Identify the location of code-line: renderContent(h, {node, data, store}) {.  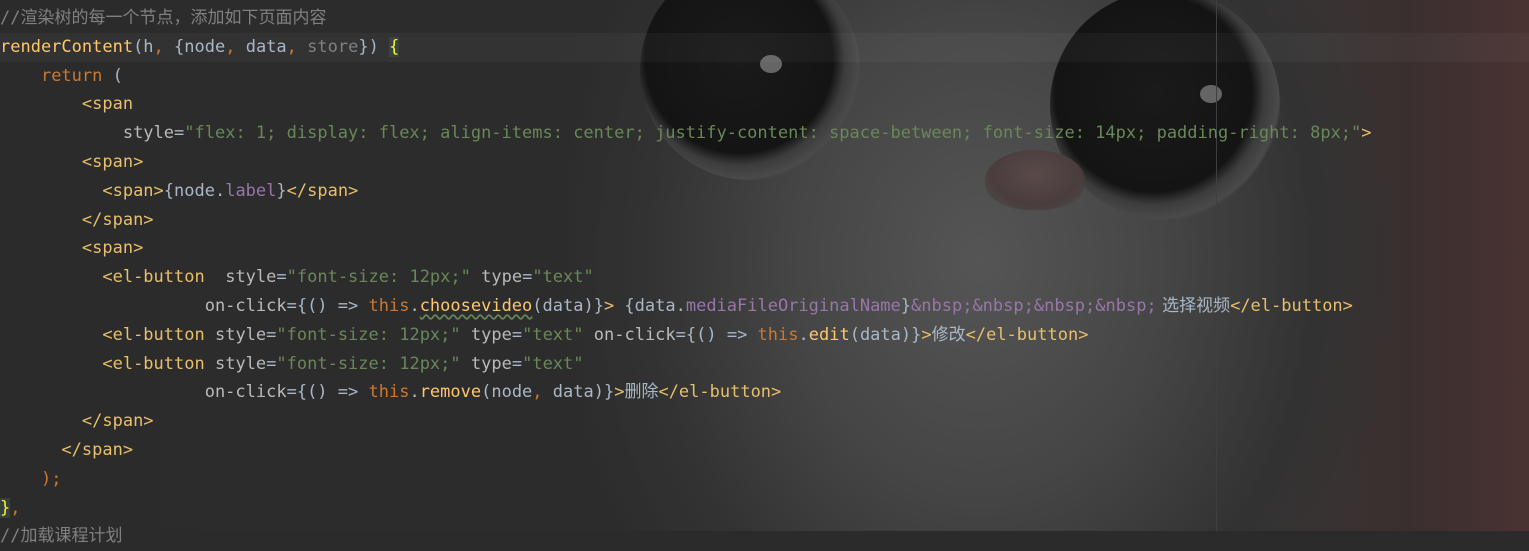
(764, 47).